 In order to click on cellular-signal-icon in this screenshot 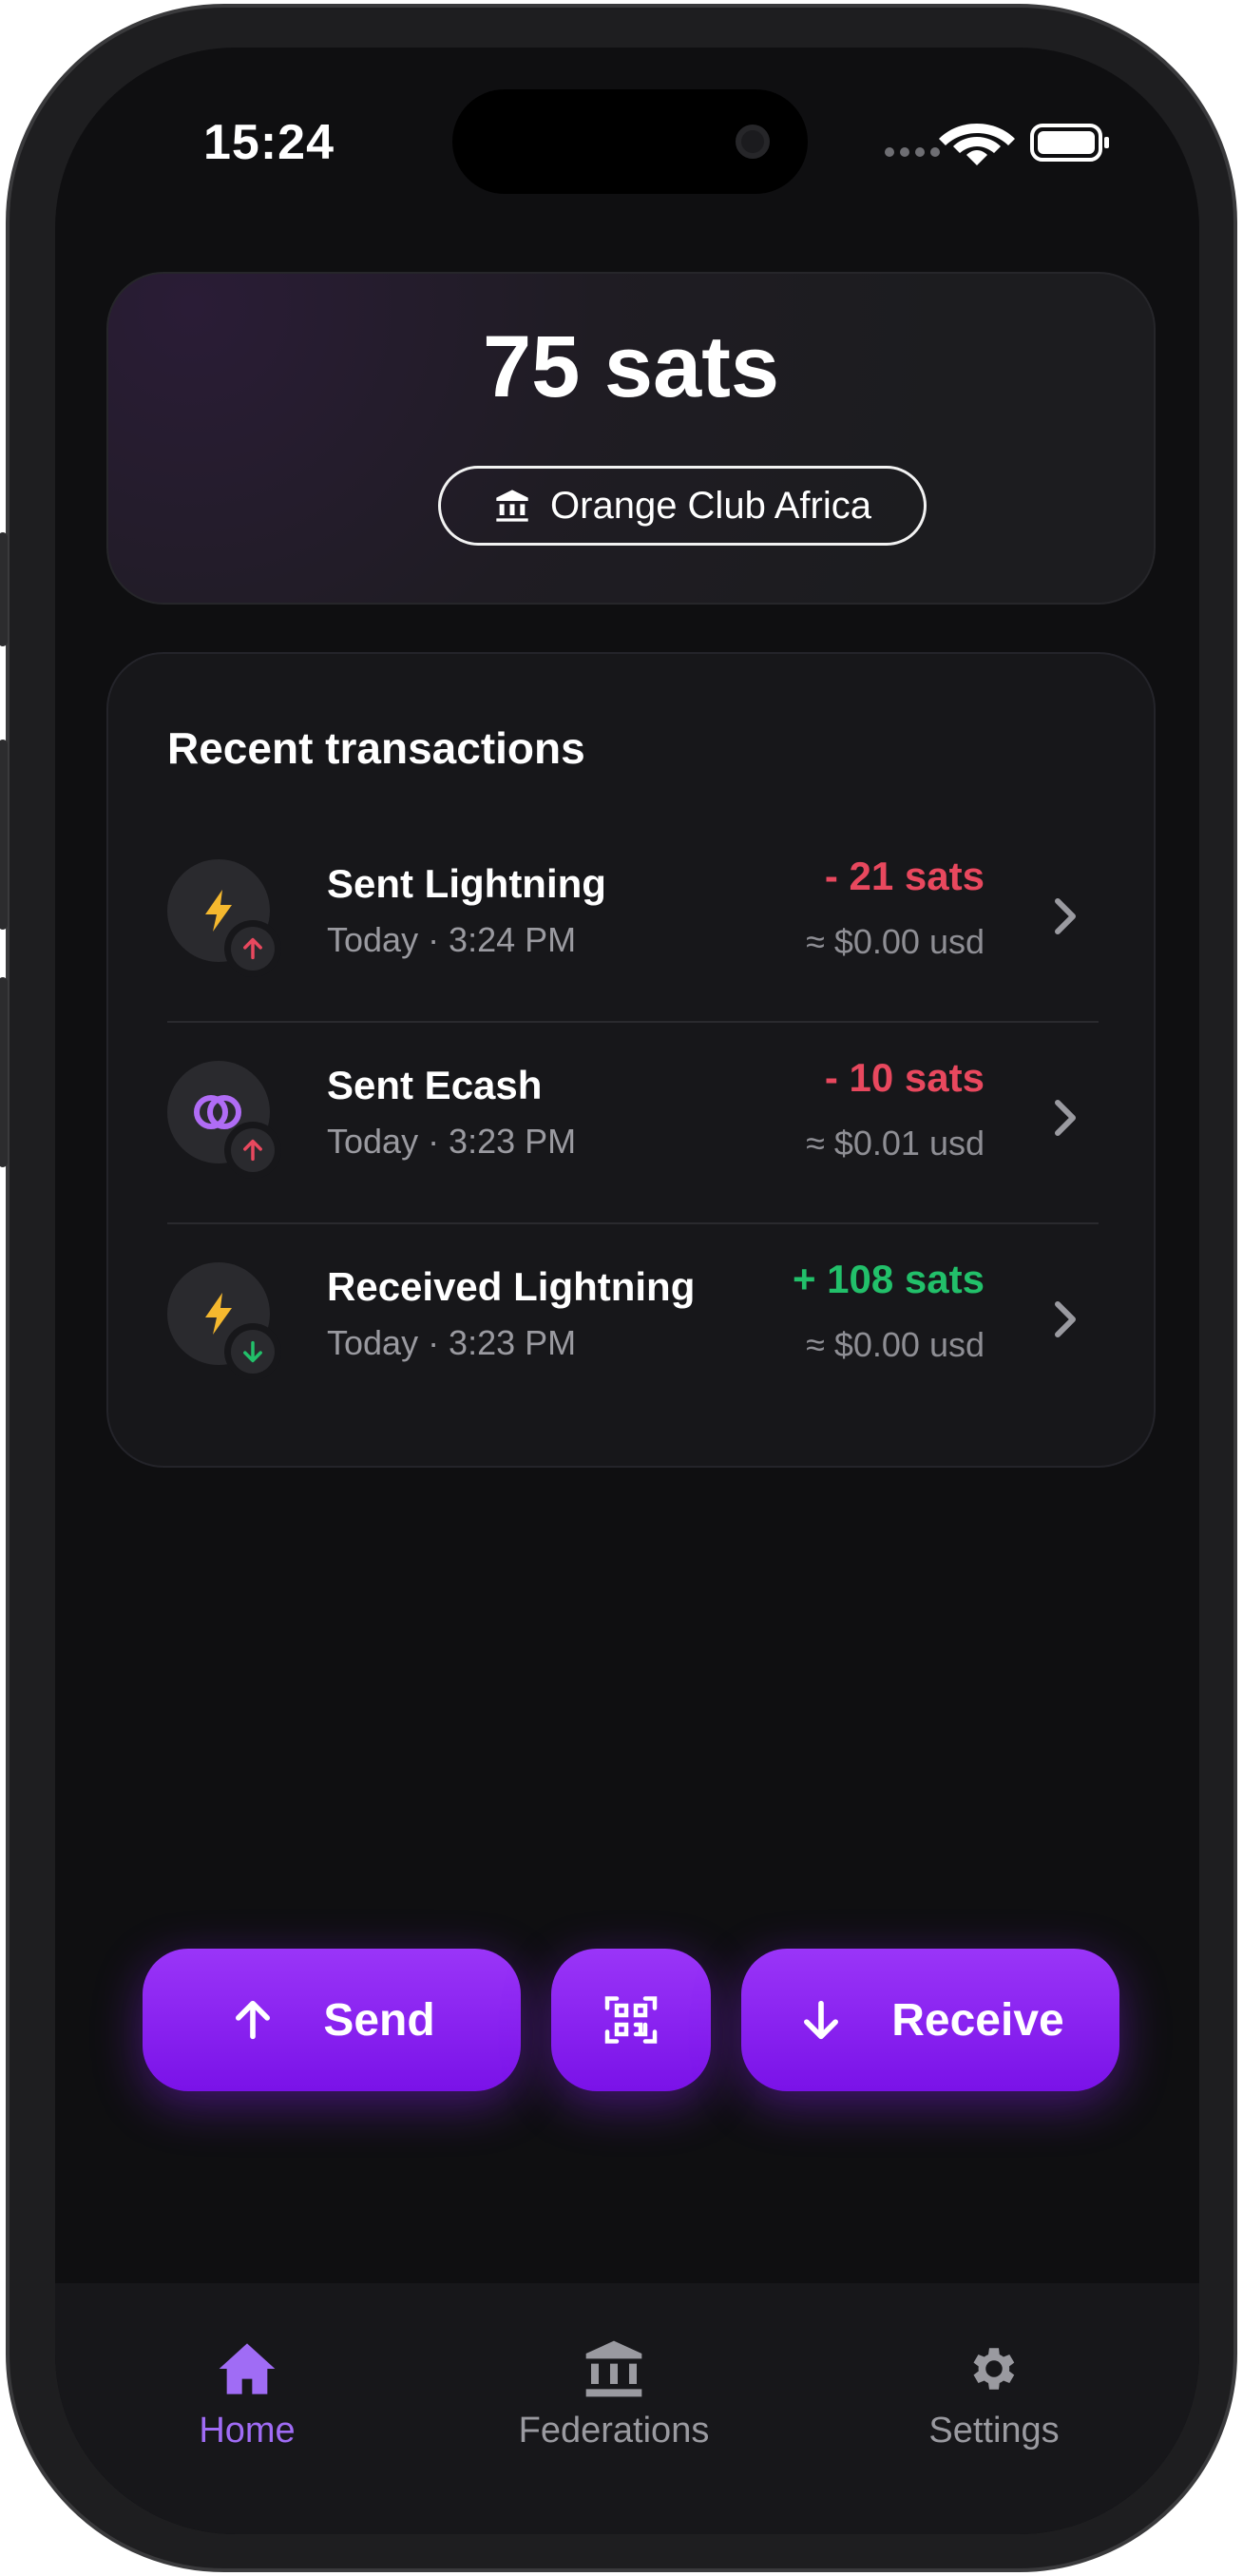, I will do `click(997, 145)`.